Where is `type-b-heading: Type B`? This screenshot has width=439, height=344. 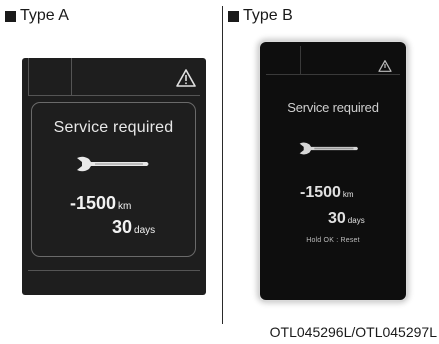
type-b-heading: Type B is located at coordinates (260, 16).